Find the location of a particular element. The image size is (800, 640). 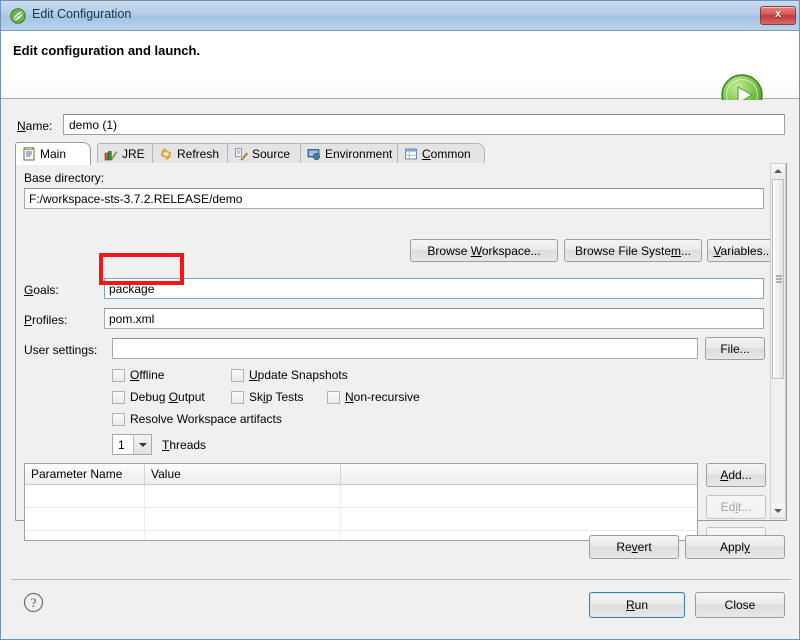

tab-jre: JRE is located at coordinates (128, 153).